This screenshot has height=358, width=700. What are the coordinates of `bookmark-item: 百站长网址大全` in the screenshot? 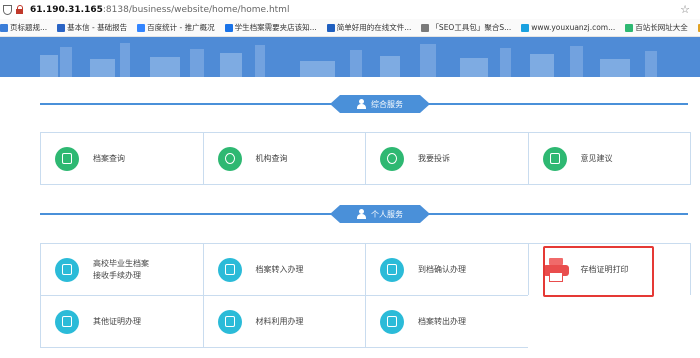 It's located at (656, 27).